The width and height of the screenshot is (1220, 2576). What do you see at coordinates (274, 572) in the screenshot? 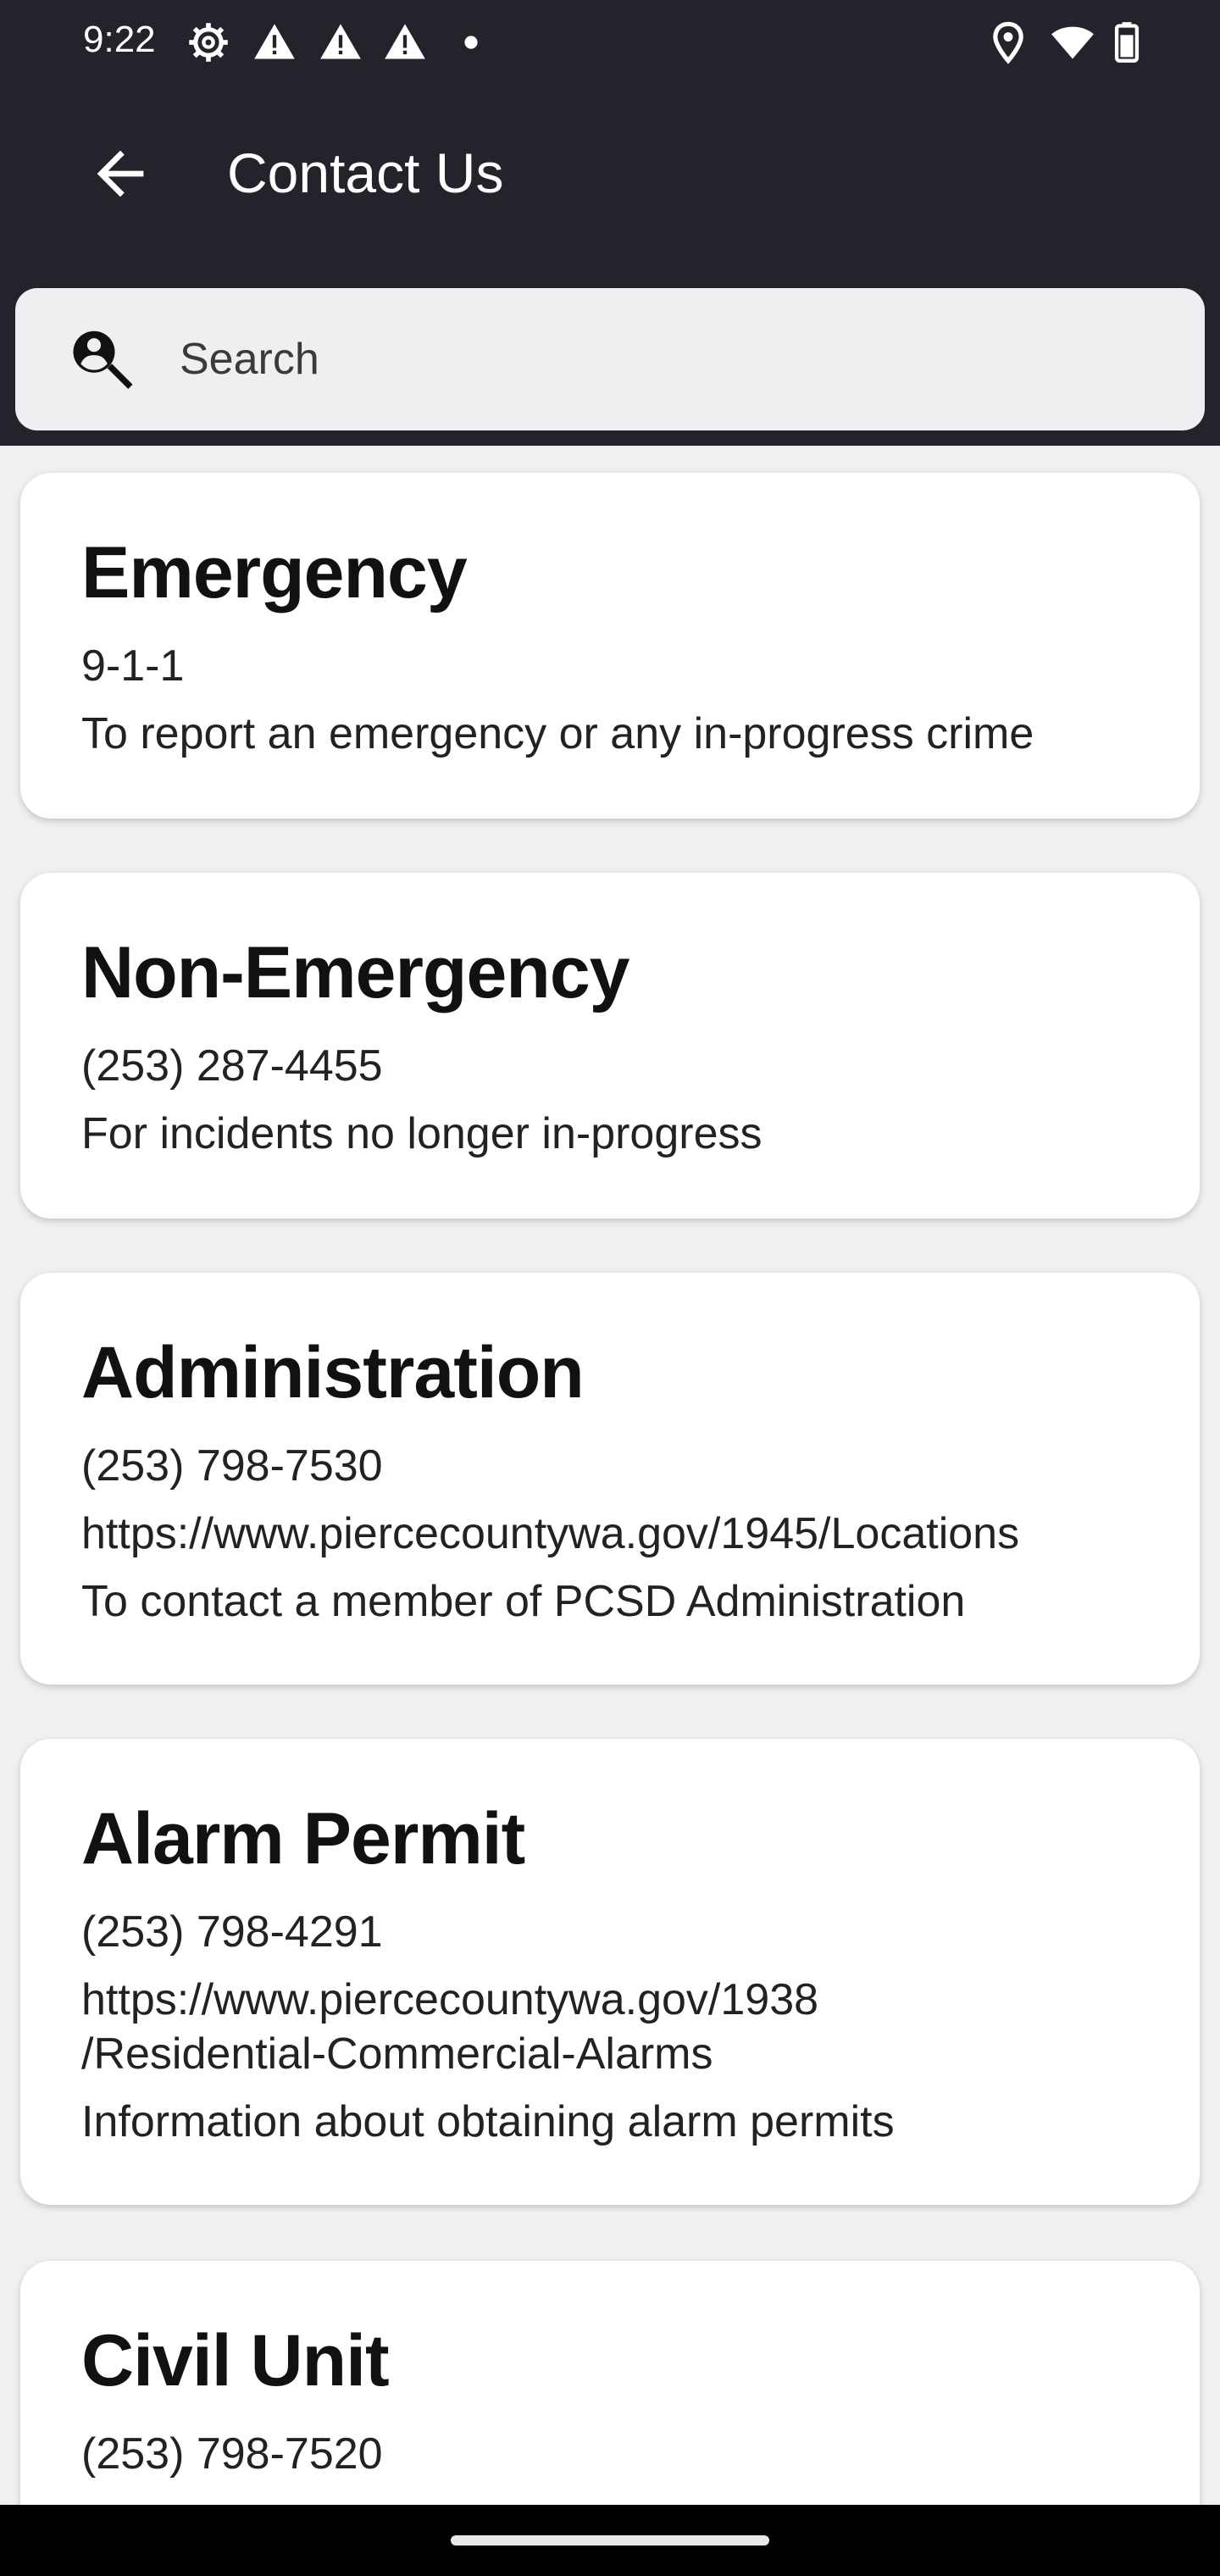
I see `contact-title: Emergency` at bounding box center [274, 572].